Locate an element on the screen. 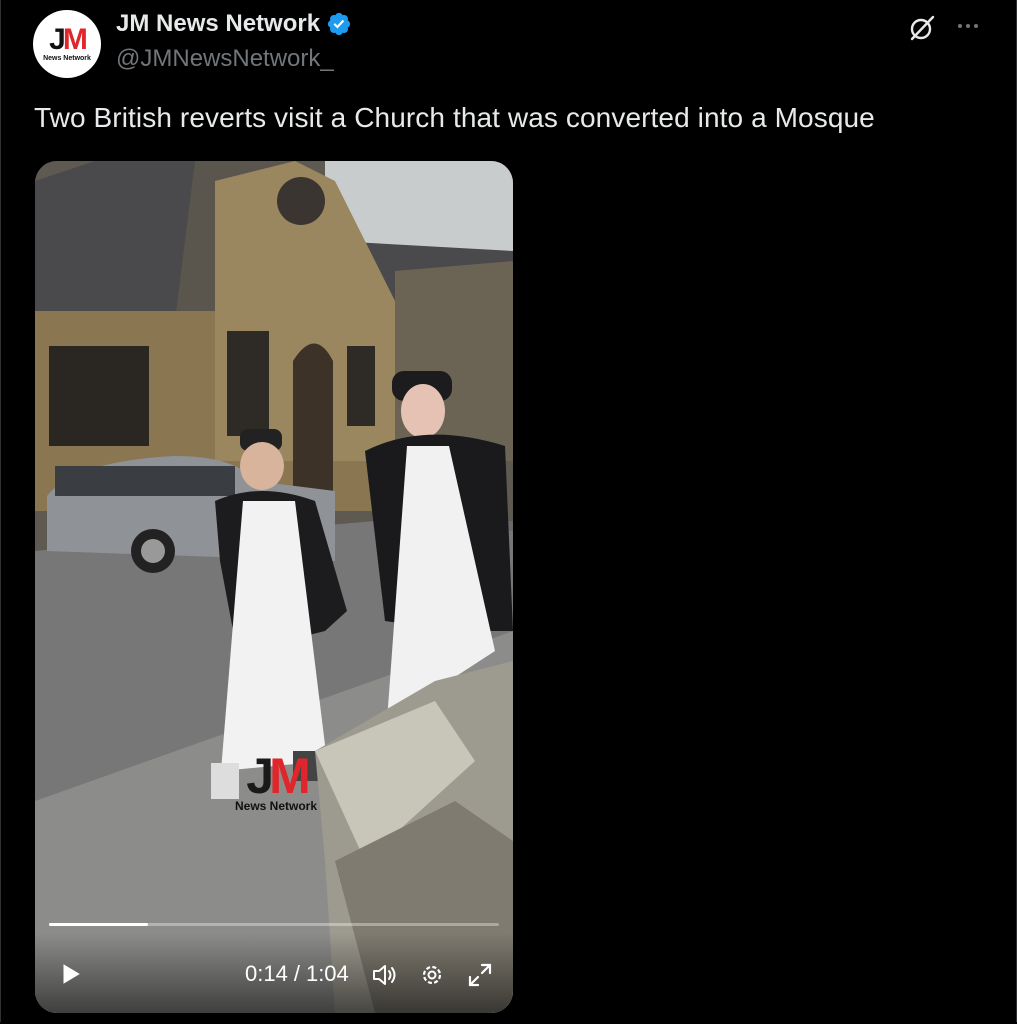 This screenshot has width=1017, height=1024. volume-icon is located at coordinates (385, 975).